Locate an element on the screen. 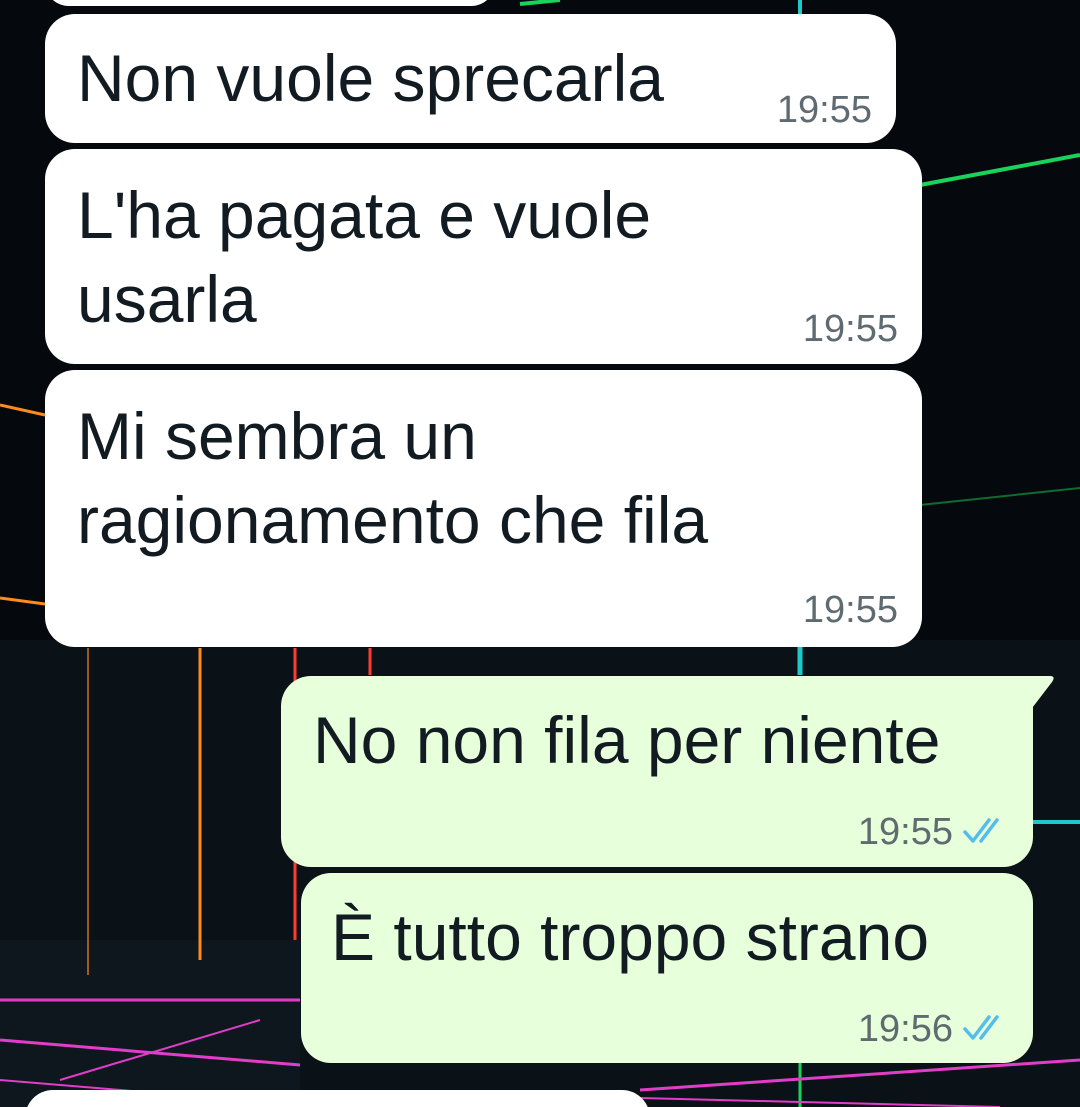  message-text: È tutto troppo strano is located at coordinates (630, 937).